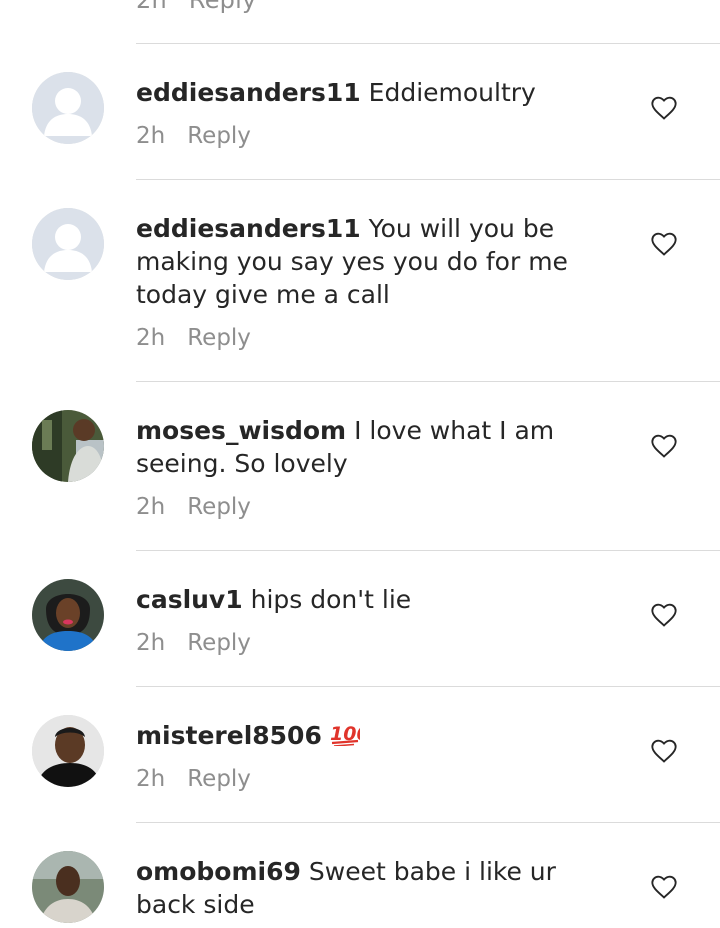 The image size is (720, 928). I want to click on comment-body: Eddiemoultry, so click(452, 92).